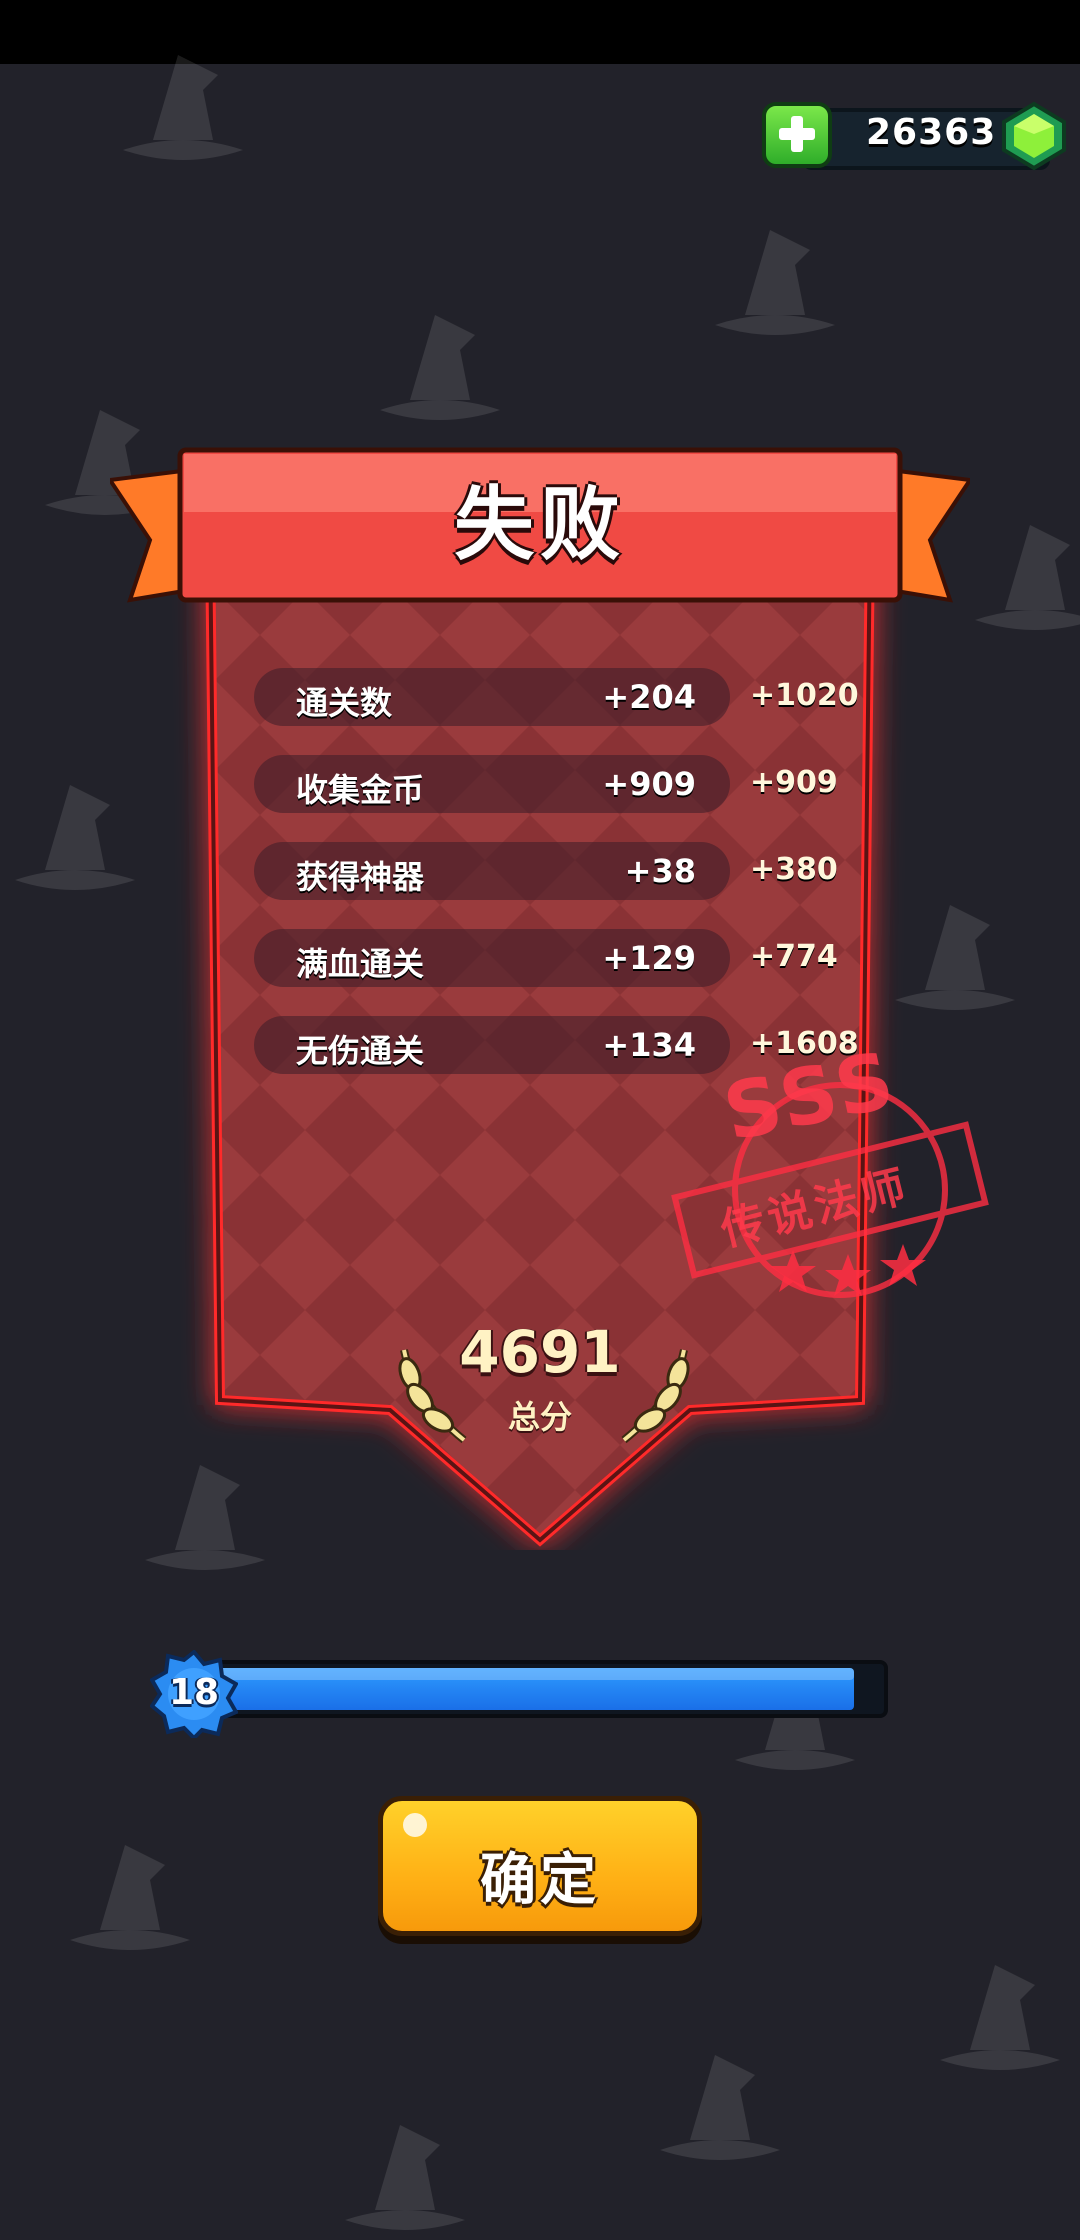 The width and height of the screenshot is (1080, 2240). Describe the element at coordinates (794, 956) in the screenshot. I see `stat-bonus: +774` at that location.